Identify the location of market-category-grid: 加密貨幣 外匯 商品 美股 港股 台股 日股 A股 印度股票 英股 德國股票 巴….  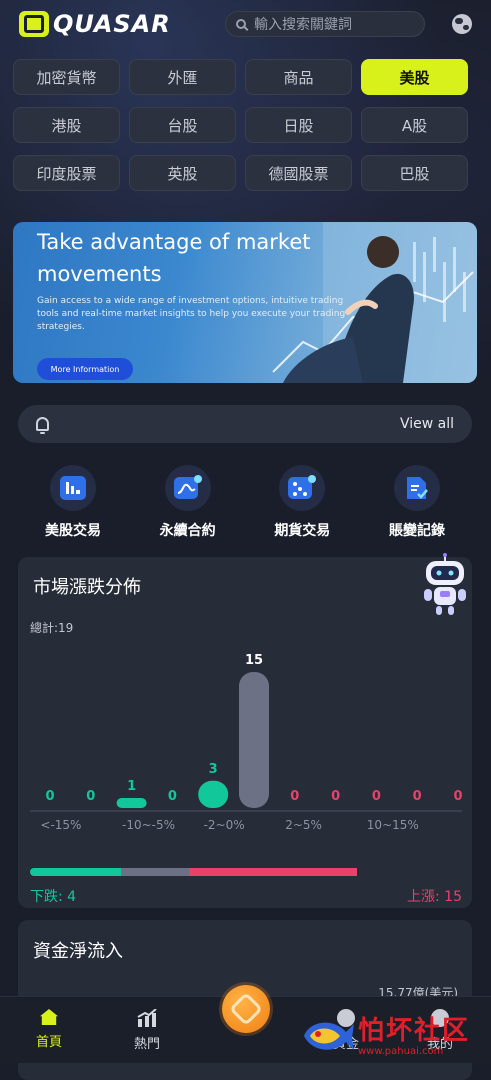
(240, 125).